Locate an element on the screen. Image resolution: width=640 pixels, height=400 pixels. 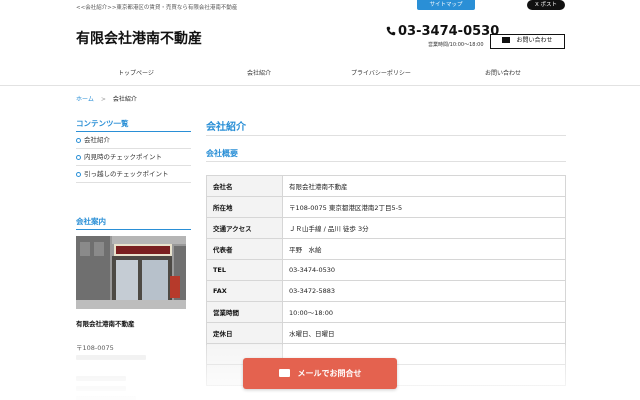
table-row: 会社名 有限会社港南不動産 is located at coordinates (386, 186).